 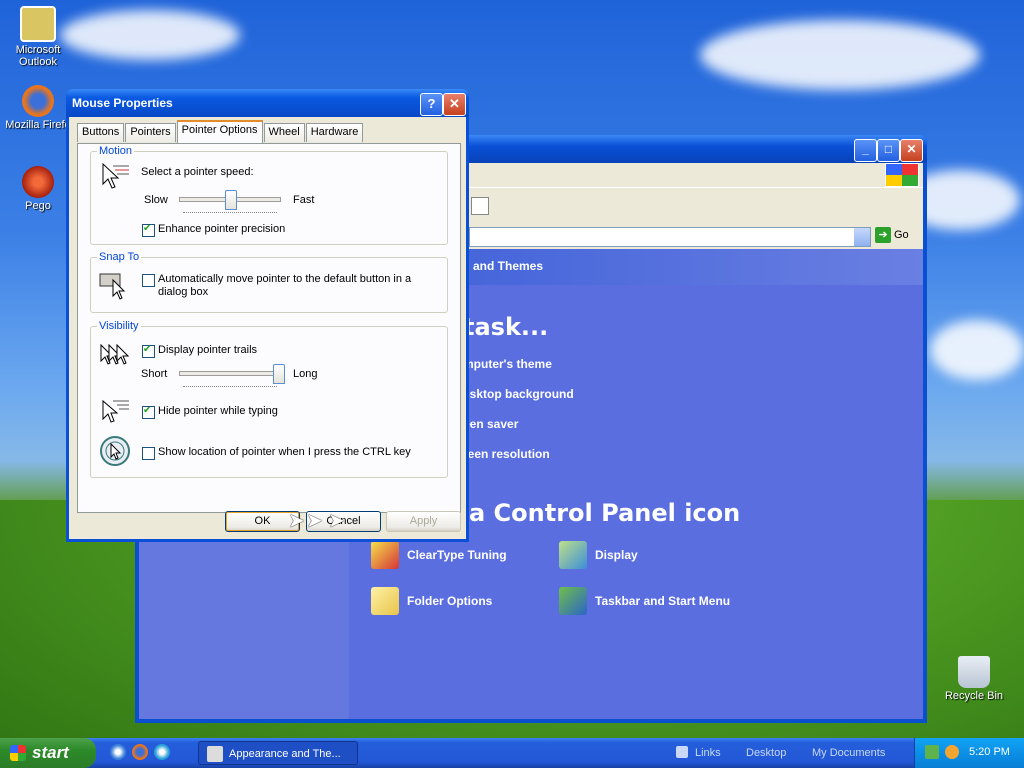 I want to click on maximize-button: □, so click(x=888, y=150).